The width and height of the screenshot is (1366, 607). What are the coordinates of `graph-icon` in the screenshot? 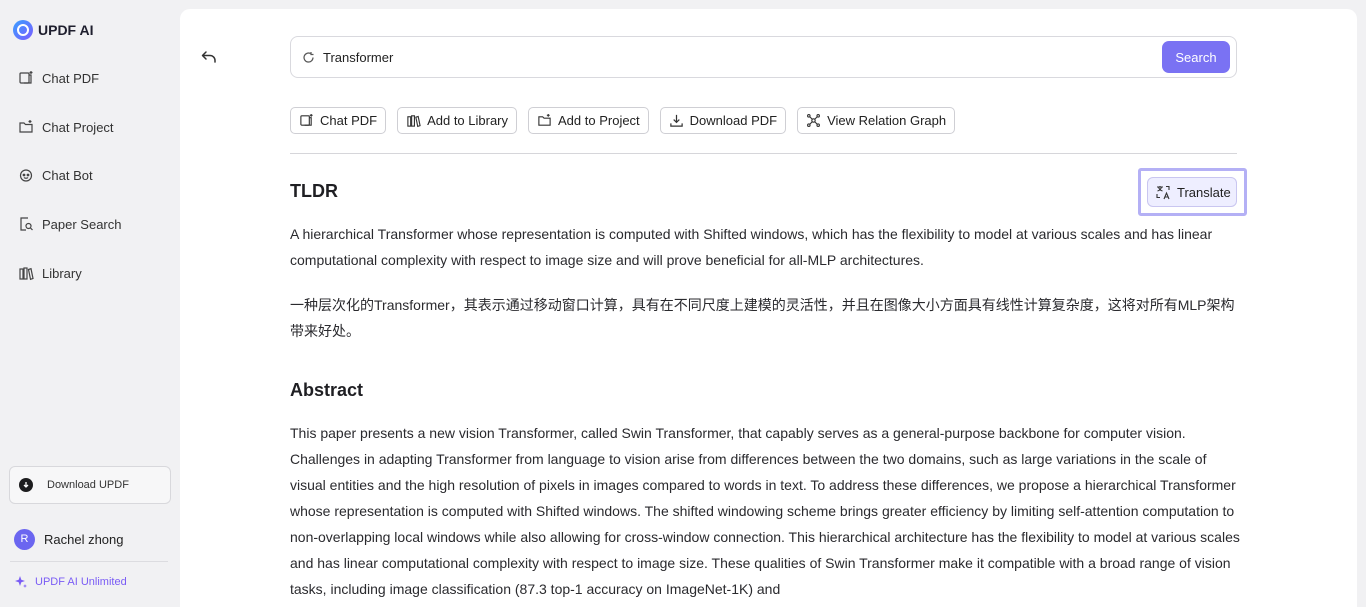 It's located at (814, 120).